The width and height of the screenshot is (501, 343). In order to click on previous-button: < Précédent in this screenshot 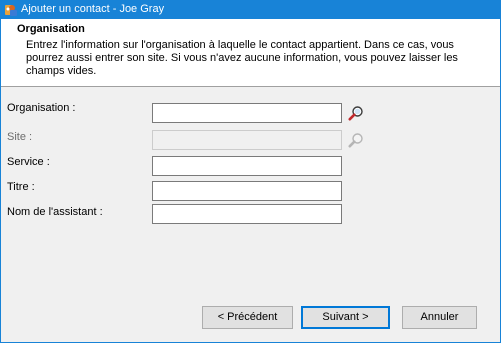, I will do `click(247, 317)`.